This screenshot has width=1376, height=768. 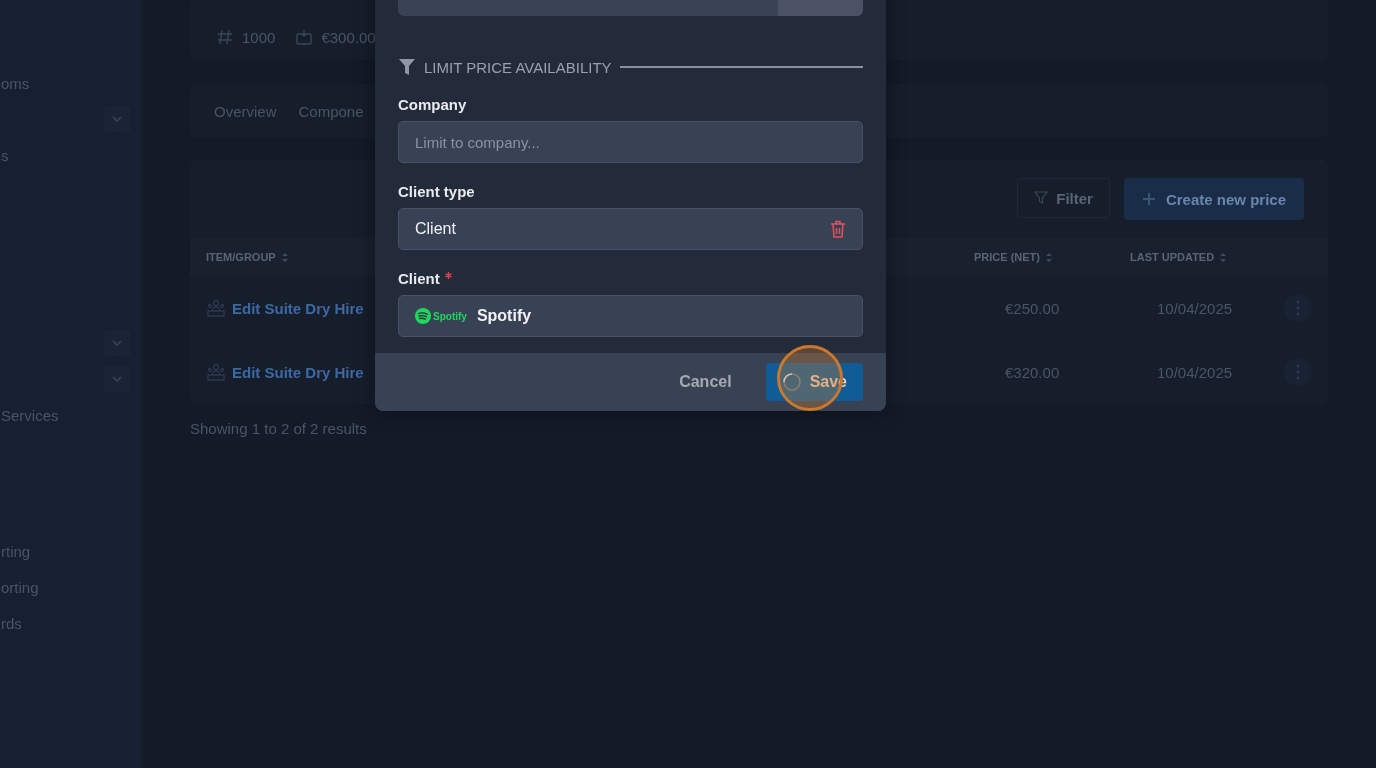 I want to click on client-logo: Spotify, so click(x=441, y=316).